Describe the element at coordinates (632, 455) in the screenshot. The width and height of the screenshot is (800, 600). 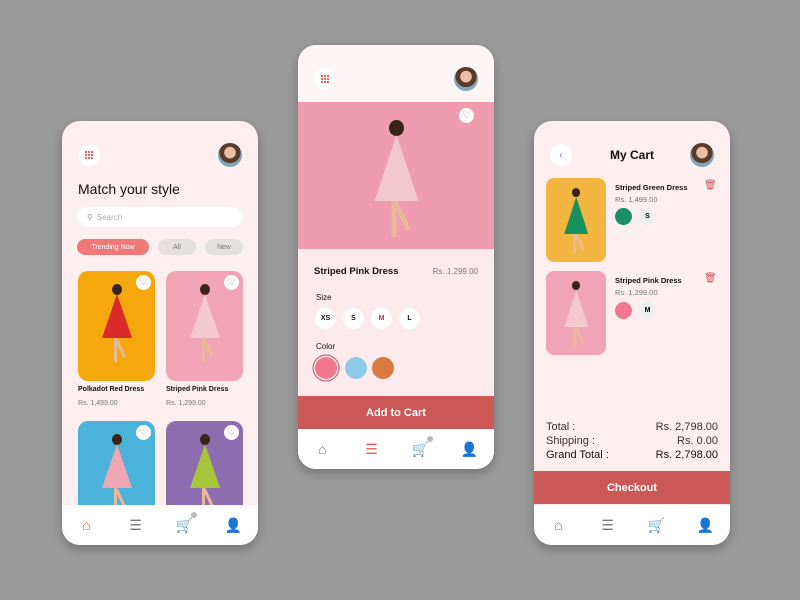
I see `summary-grand-total: Grand Total : Rs. 2,798.00` at that location.